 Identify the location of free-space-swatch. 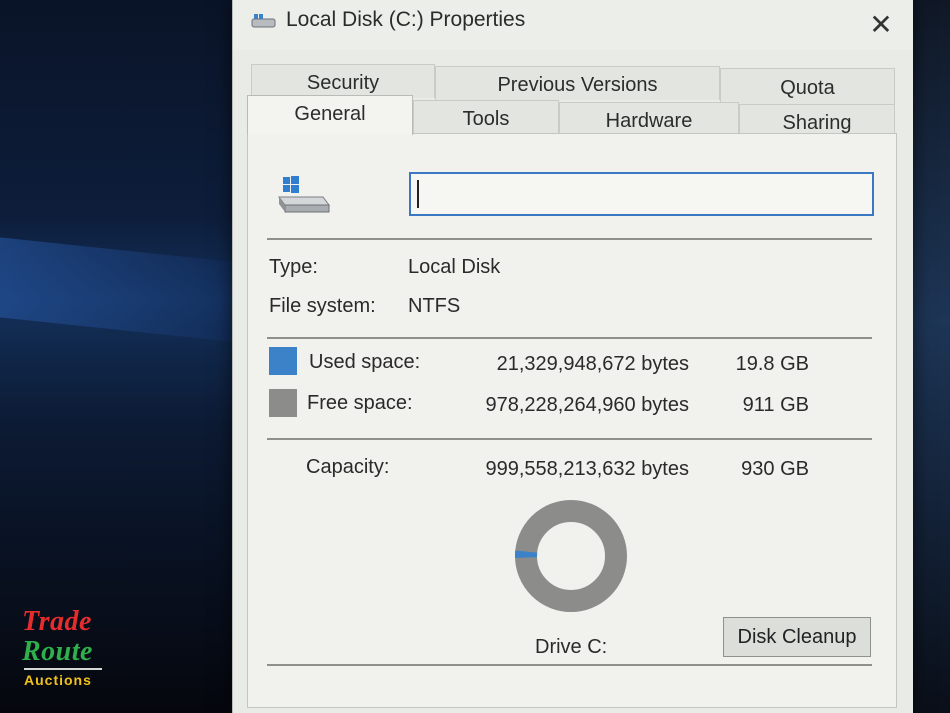
(283, 403).